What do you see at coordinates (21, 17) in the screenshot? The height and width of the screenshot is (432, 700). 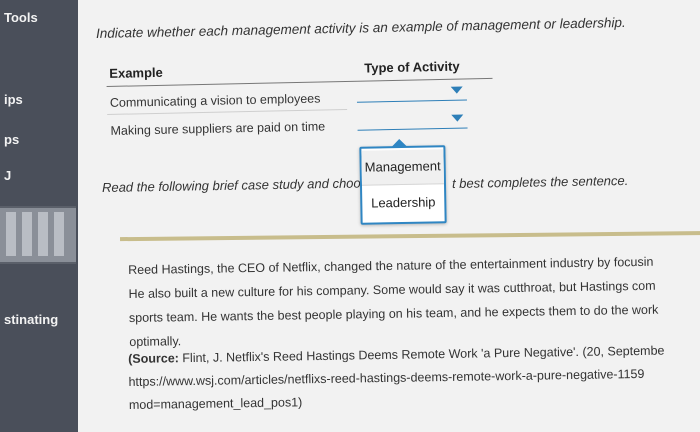 I see `sidebar-item-tools: Tools` at bounding box center [21, 17].